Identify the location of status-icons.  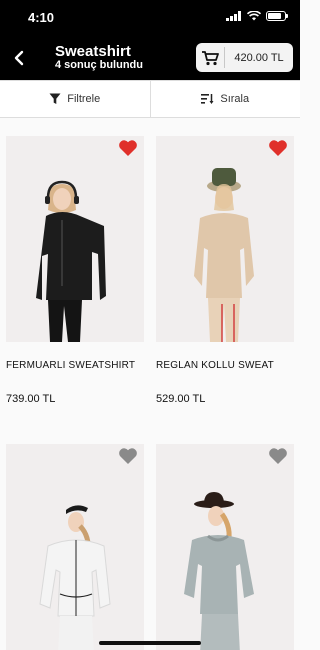
(257, 16).